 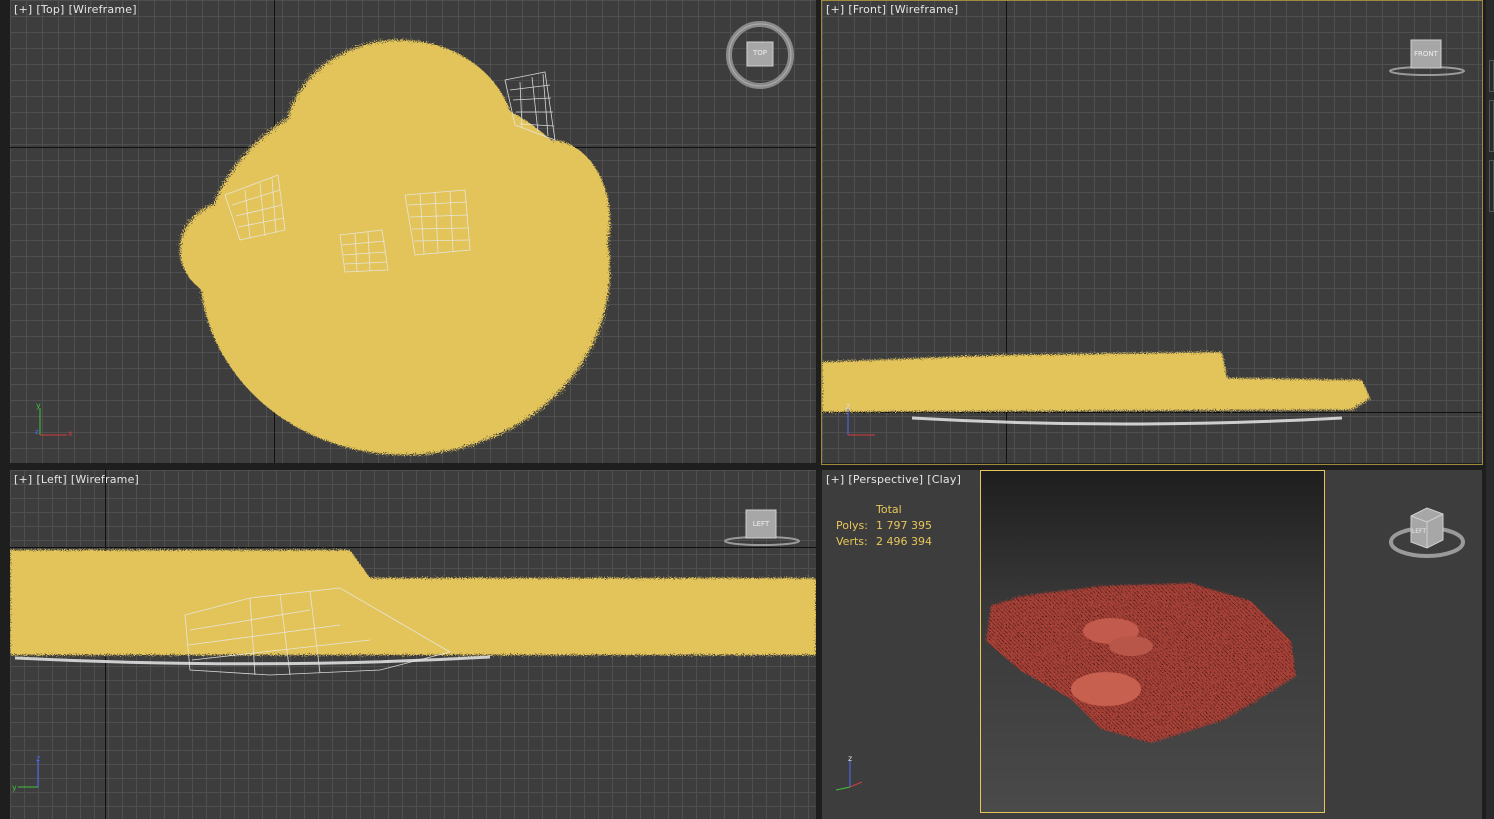 I want to click on svg-text: x, so click(x=70, y=433).